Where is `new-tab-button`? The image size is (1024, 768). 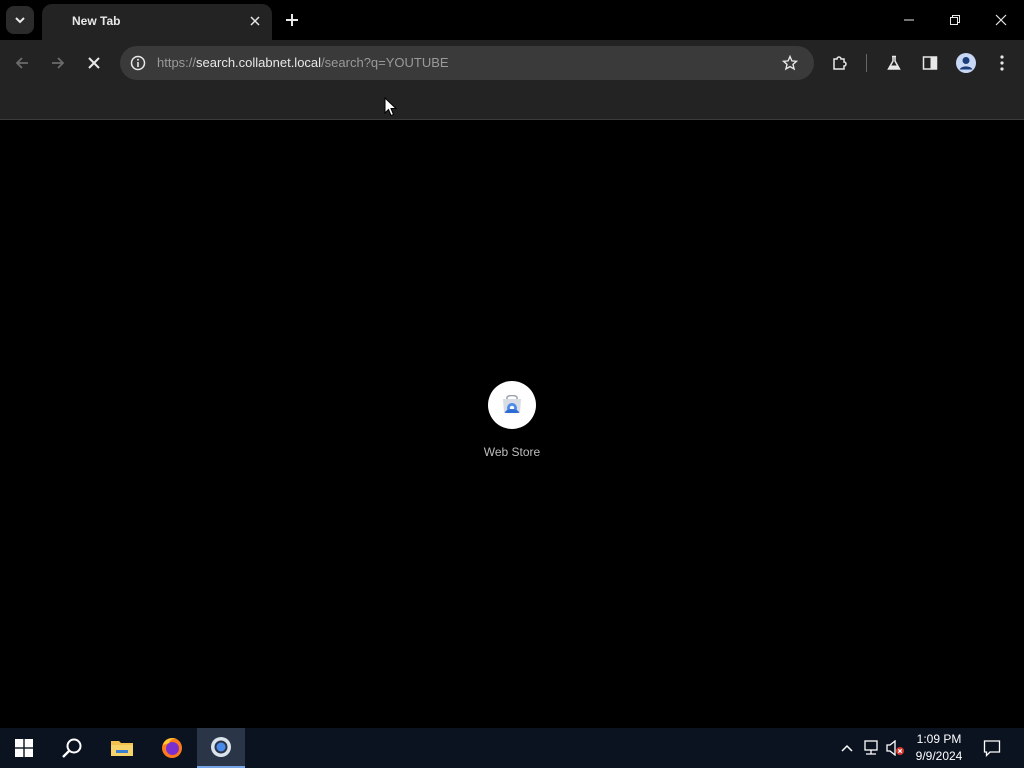 new-tab-button is located at coordinates (292, 20).